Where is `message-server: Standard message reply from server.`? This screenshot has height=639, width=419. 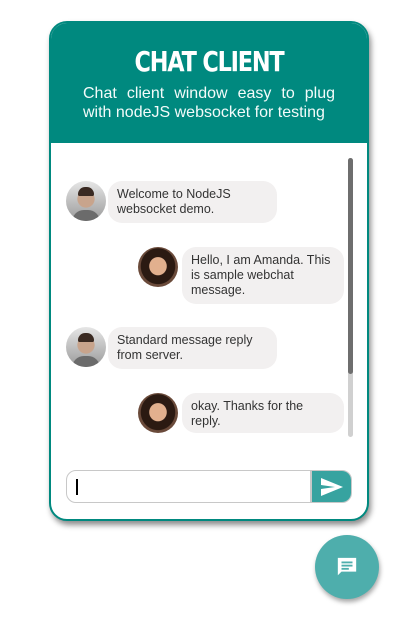 message-server: Standard message reply from server. is located at coordinates (171, 348).